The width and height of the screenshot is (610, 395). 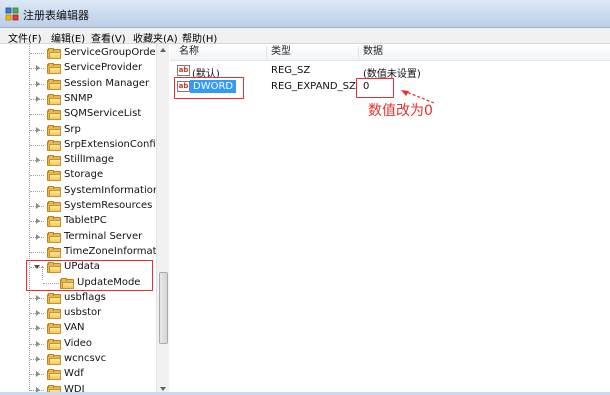 What do you see at coordinates (103, 236) in the screenshot?
I see `tree-item-label: Terminal Server` at bounding box center [103, 236].